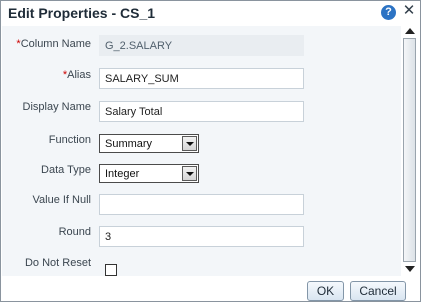 This screenshot has height=302, width=421. I want to click on row-function: Function Summary, so click(201, 142).